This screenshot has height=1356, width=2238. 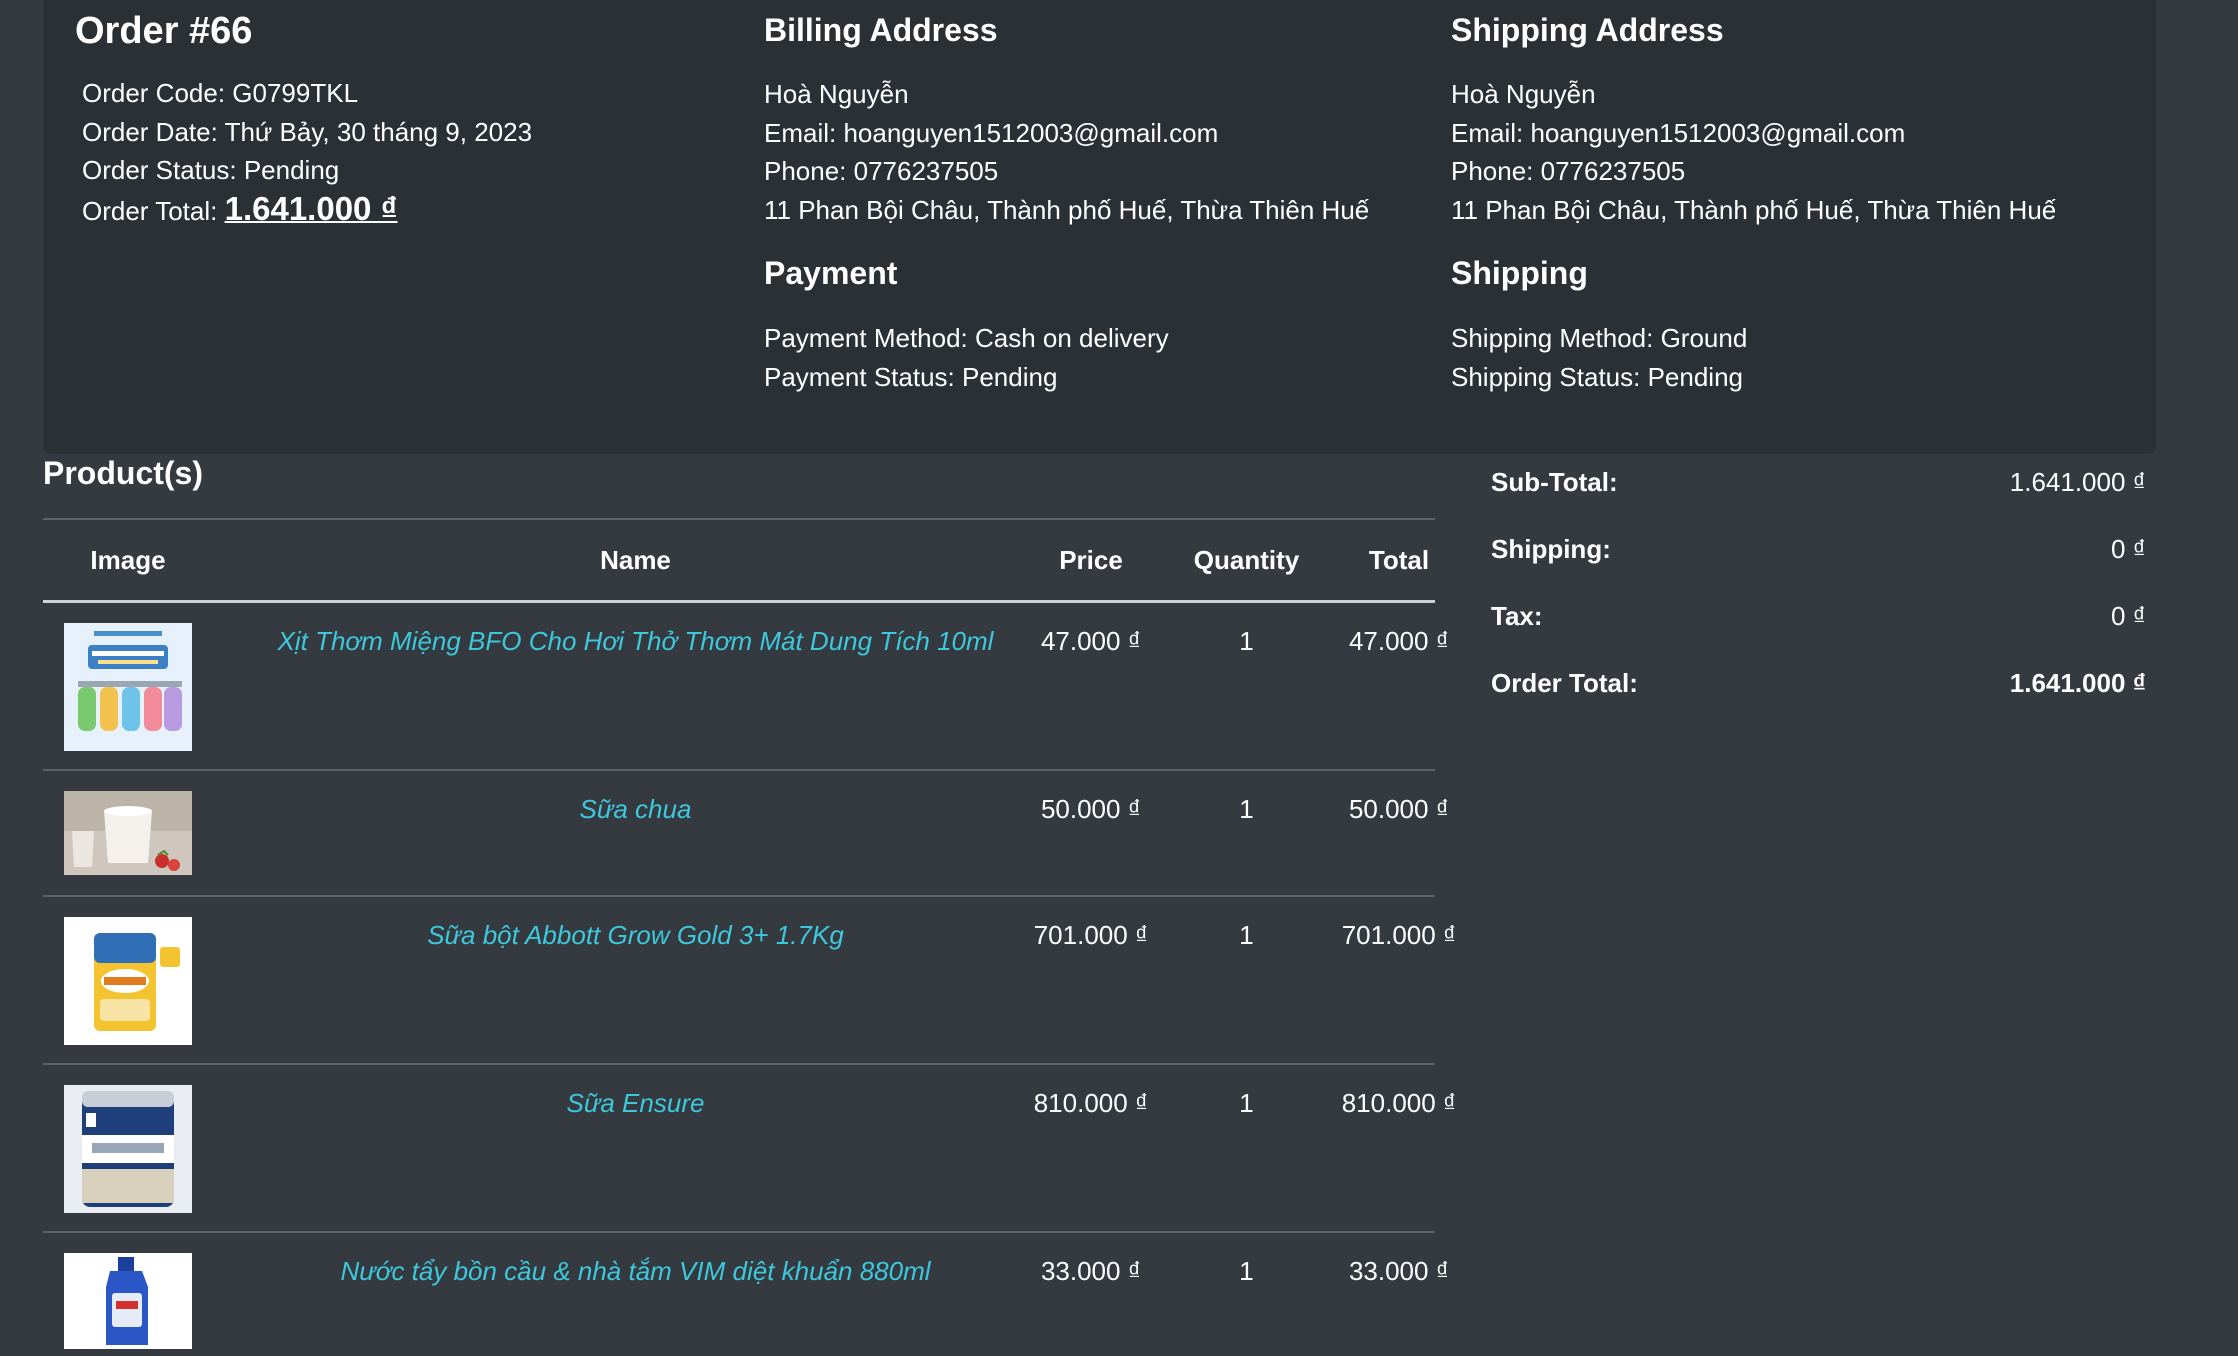 I want to click on product-name-link: Sữa bột Abbott Grow Gold 3+ 1.7Kg, so click(x=635, y=935).